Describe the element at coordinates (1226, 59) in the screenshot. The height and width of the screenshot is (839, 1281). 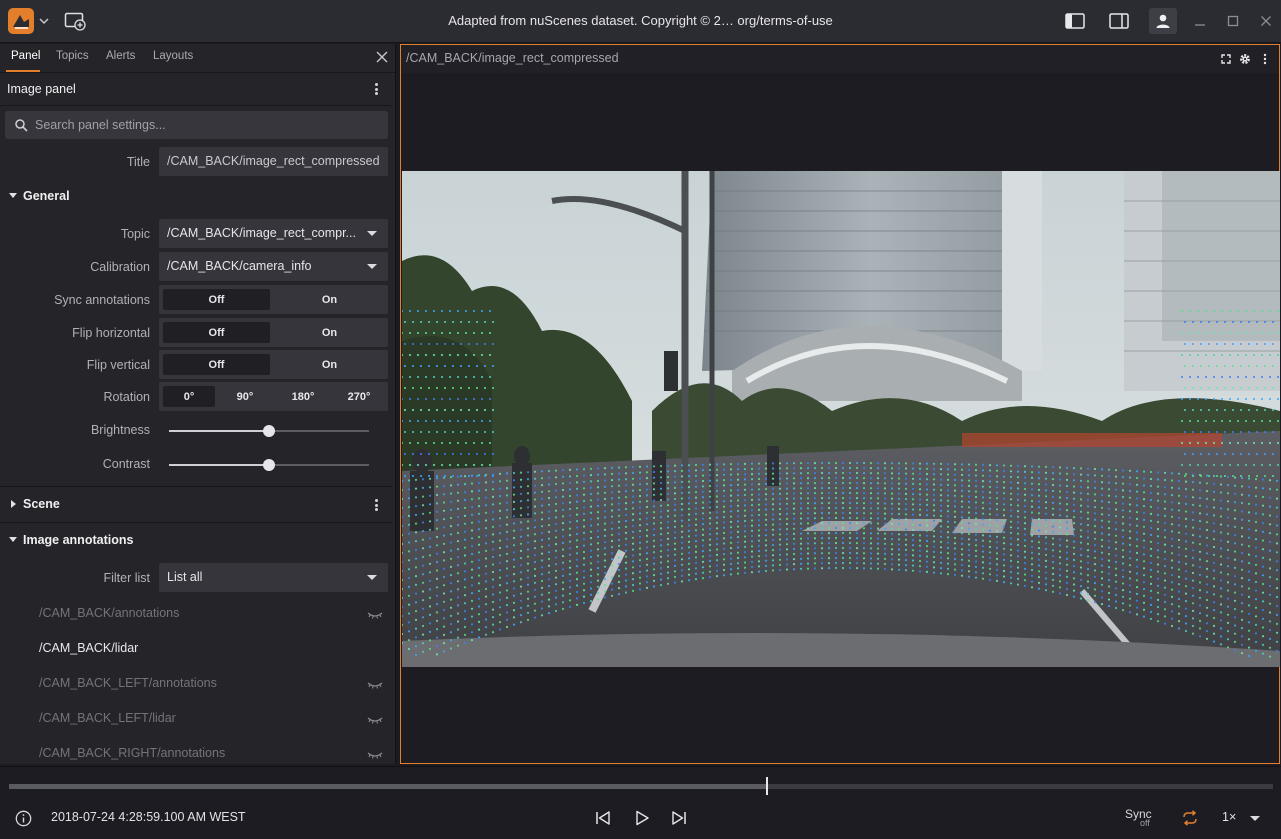
I see `fullscreen-icon` at that location.